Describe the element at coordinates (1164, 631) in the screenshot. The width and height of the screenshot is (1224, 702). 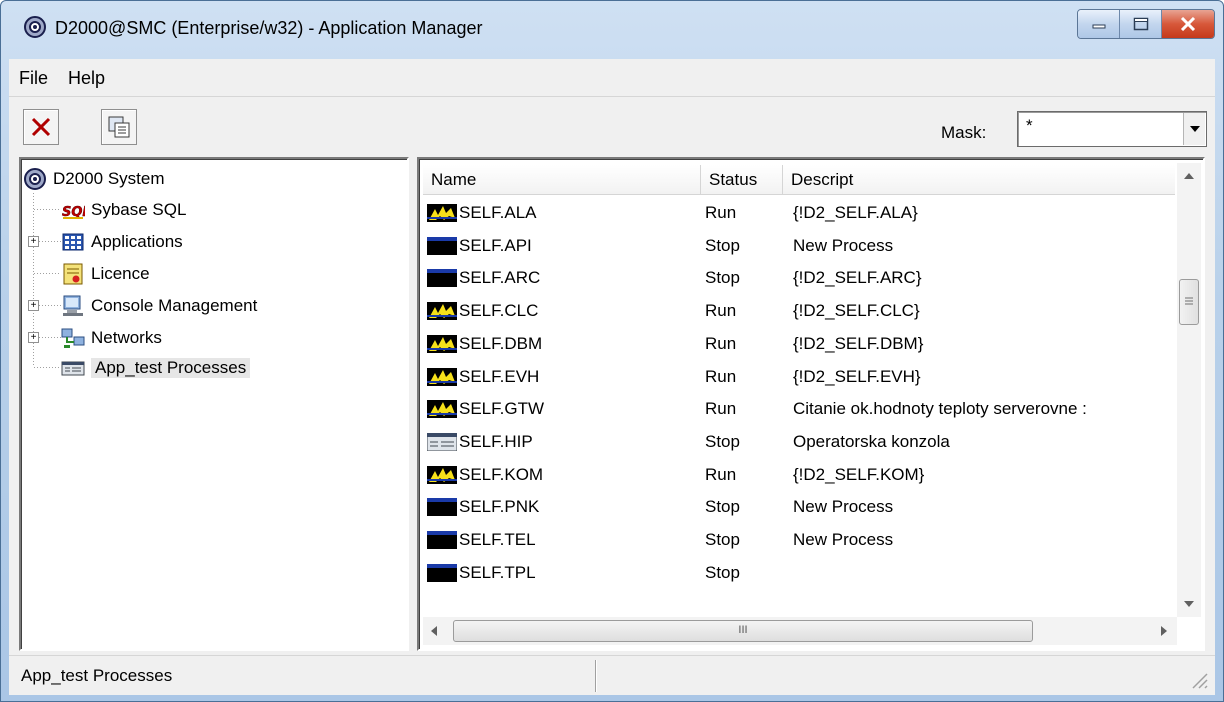
I see `scroll-right-icon` at that location.